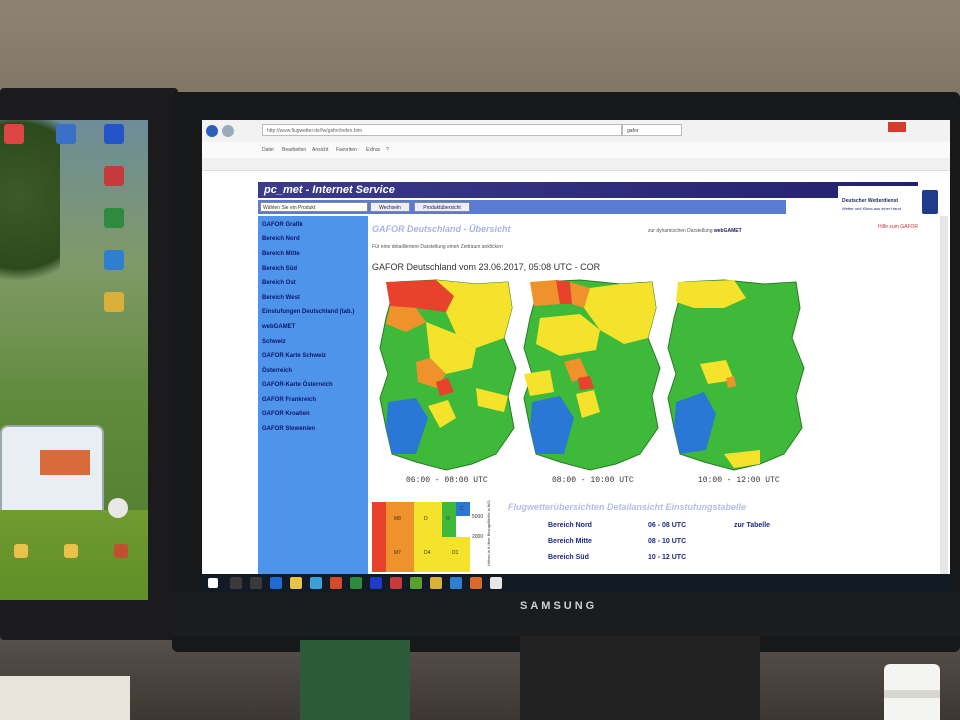 The width and height of the screenshot is (960, 720). What do you see at coordinates (640, 678) in the screenshot?
I see `monitor-stand-area` at bounding box center [640, 678].